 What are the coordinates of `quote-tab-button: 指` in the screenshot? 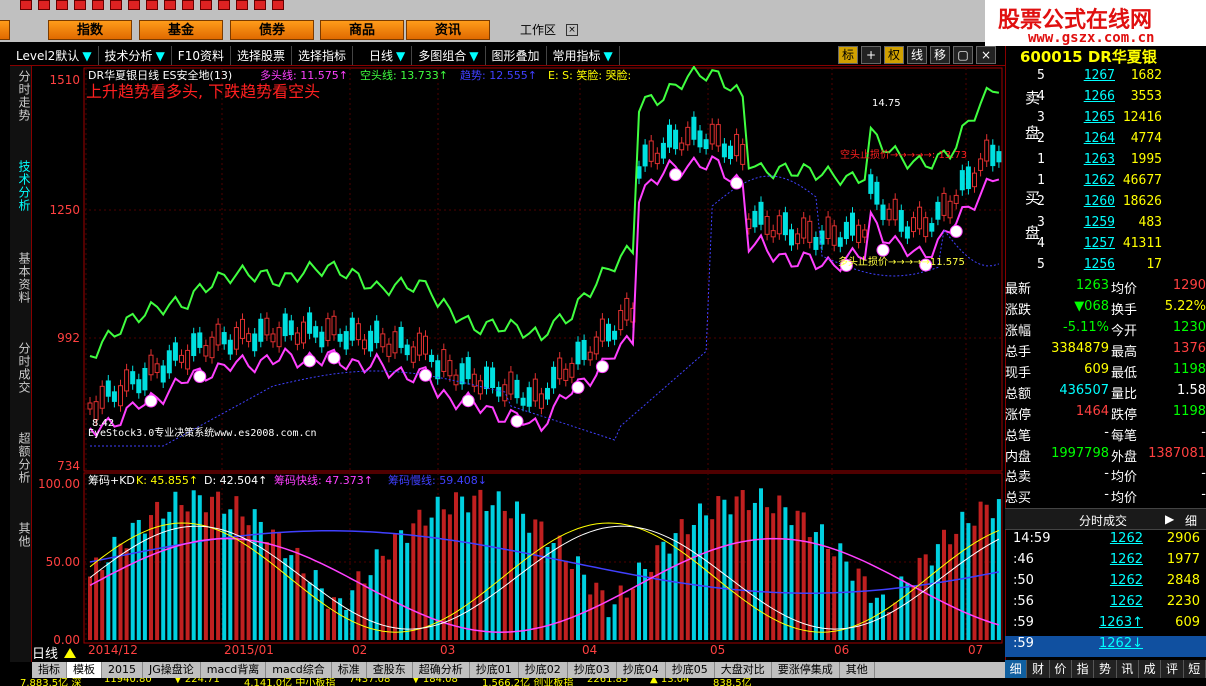 It's located at (1083, 669).